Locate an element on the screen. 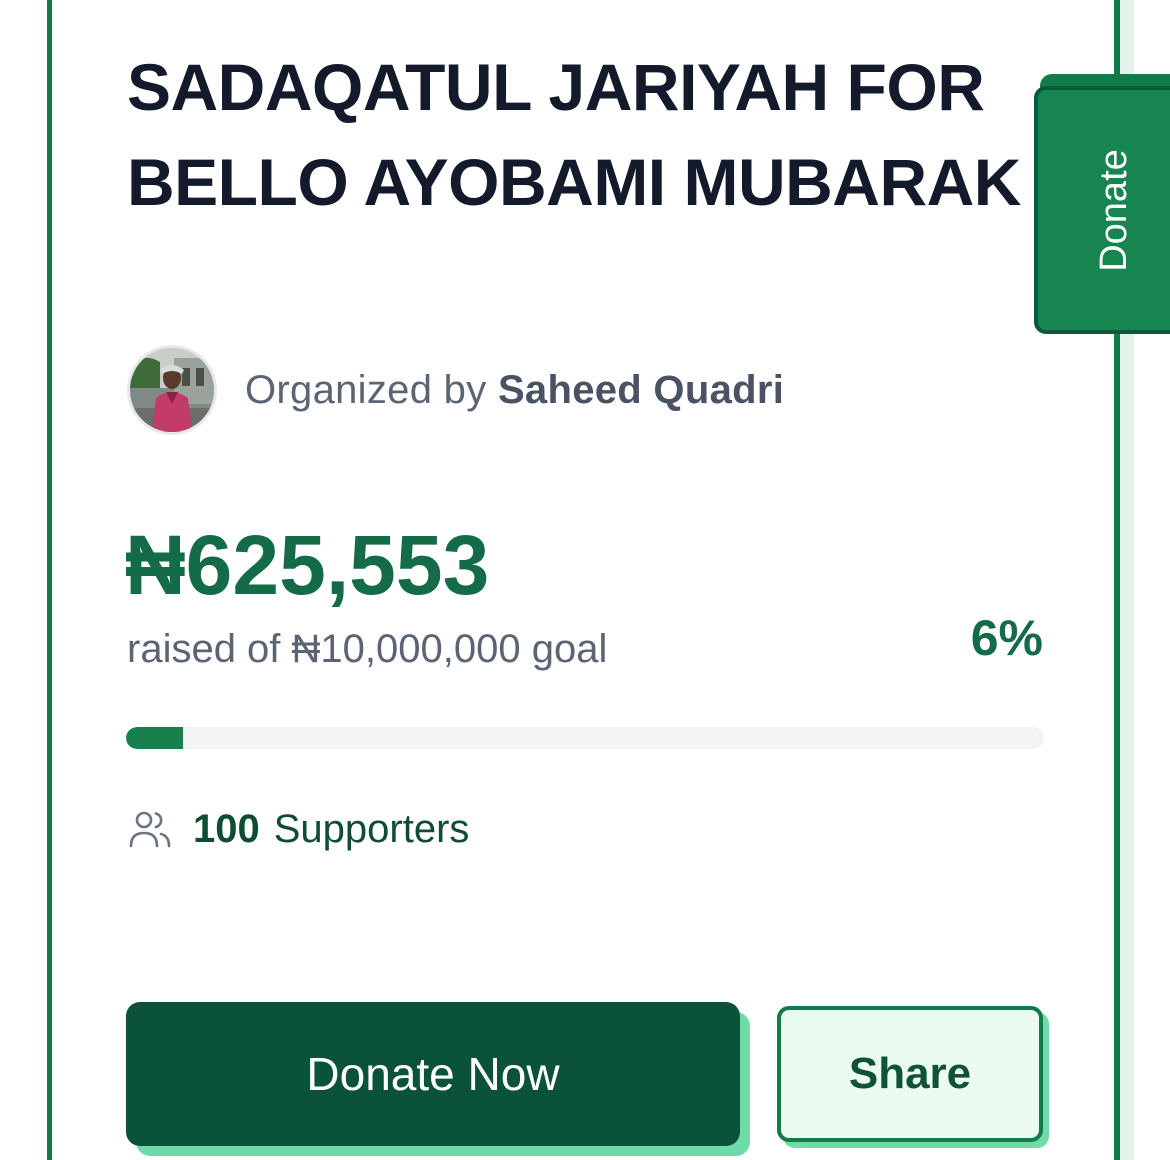  percent-raised: 6% is located at coordinates (1006, 638).